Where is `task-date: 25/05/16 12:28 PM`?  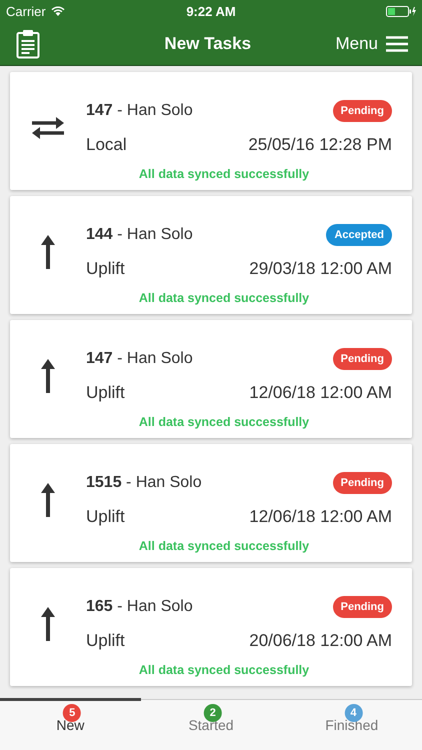 task-date: 25/05/16 12:28 PM is located at coordinates (320, 145).